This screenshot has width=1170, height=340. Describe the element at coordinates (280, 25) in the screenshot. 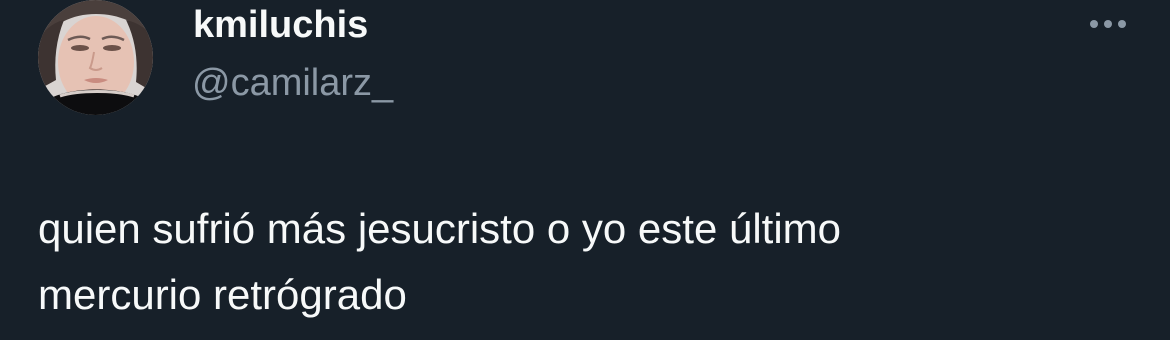

I see `display-name: kmiluchis` at that location.